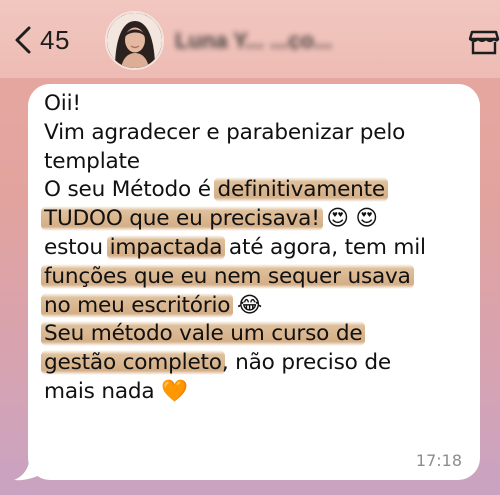 Image resolution: width=500 pixels, height=495 pixels. I want to click on message-line: gestão completo, não preciso de, so click(255, 363).